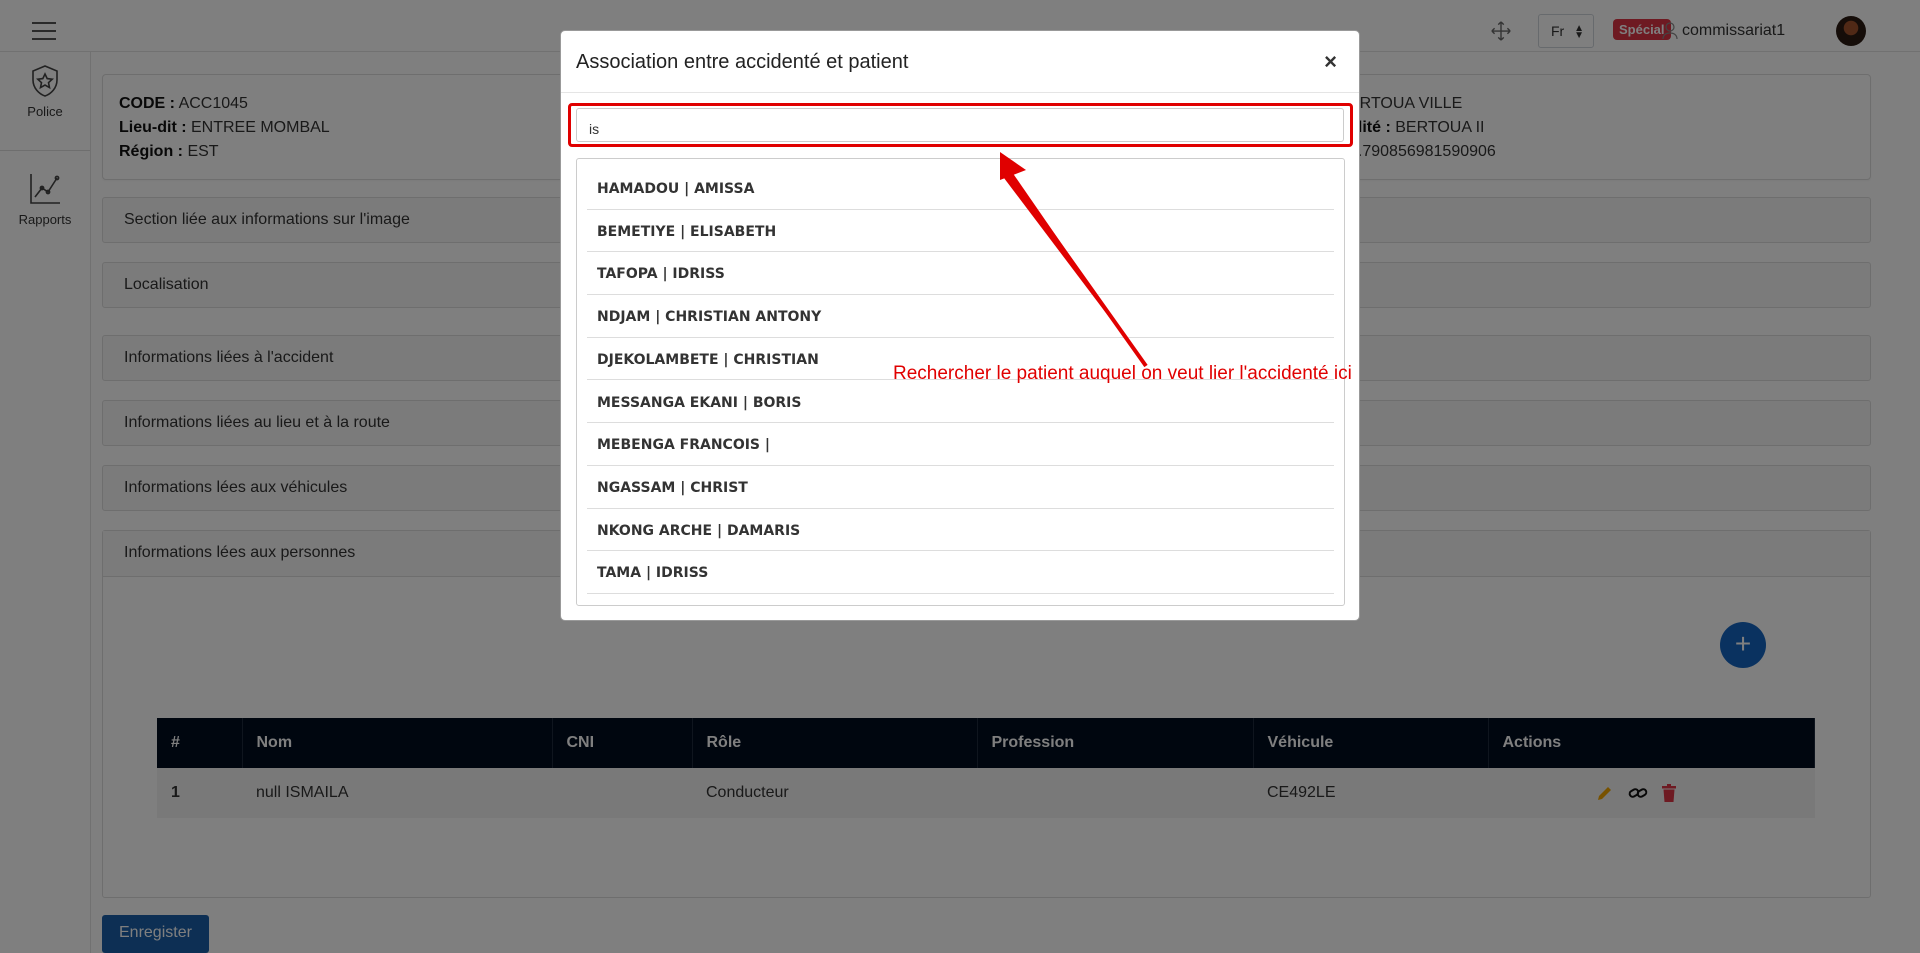 This screenshot has width=1920, height=953. What do you see at coordinates (960, 444) in the screenshot?
I see `list-item: MEBENGA FRANCOIS |` at bounding box center [960, 444].